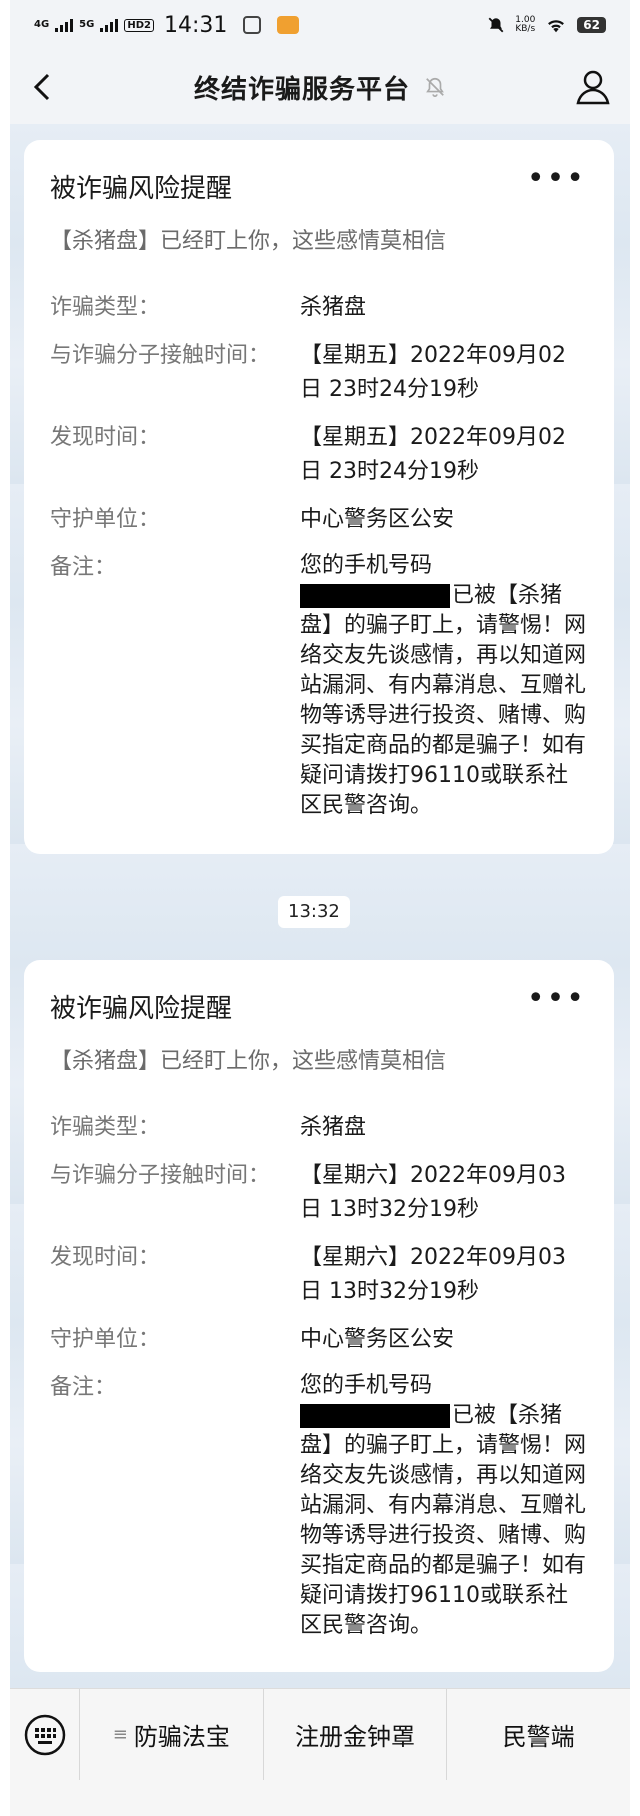 The height and width of the screenshot is (1816, 640). I want to click on network-speed: 1.00 KB/s, so click(525, 24).